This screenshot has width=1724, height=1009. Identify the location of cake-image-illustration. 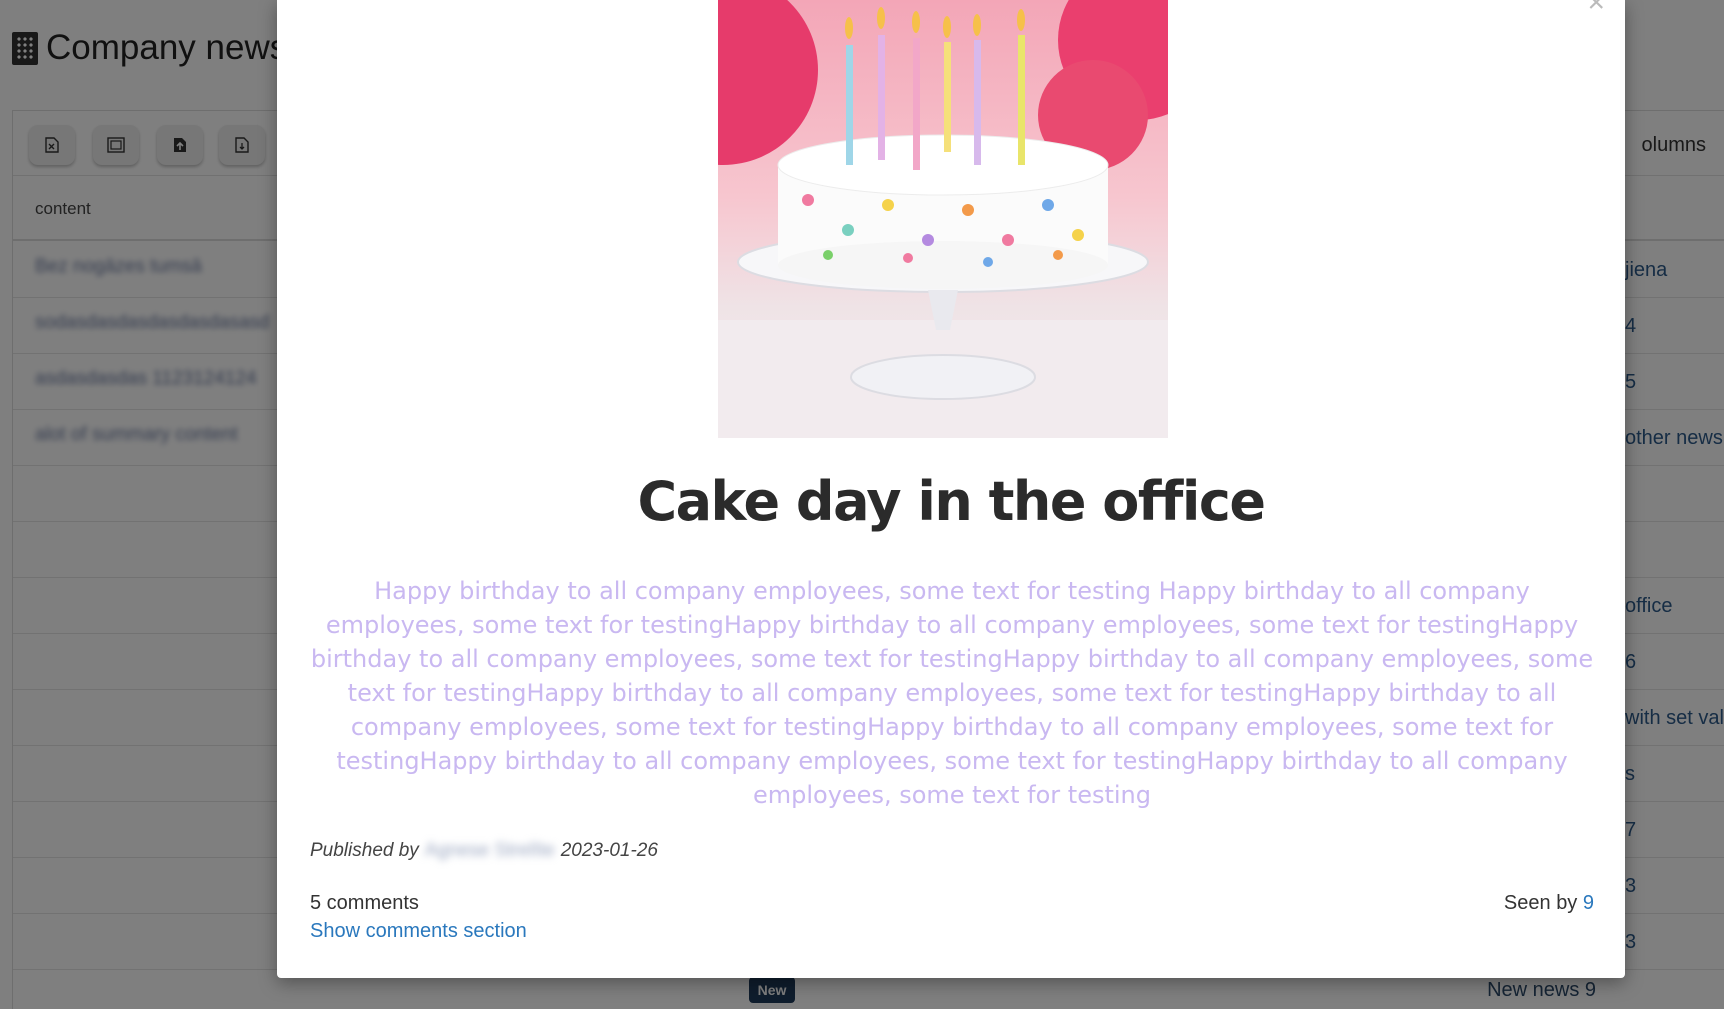
(943, 219).